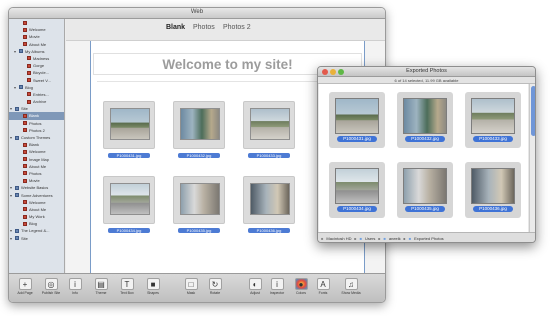  What do you see at coordinates (493, 190) in the screenshot?
I see `photo-file: P1000436.jpg` at bounding box center [493, 190].